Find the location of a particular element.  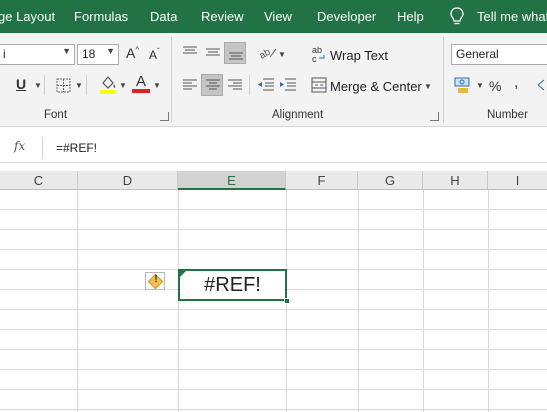

underline-icon: U is located at coordinates (21, 84).